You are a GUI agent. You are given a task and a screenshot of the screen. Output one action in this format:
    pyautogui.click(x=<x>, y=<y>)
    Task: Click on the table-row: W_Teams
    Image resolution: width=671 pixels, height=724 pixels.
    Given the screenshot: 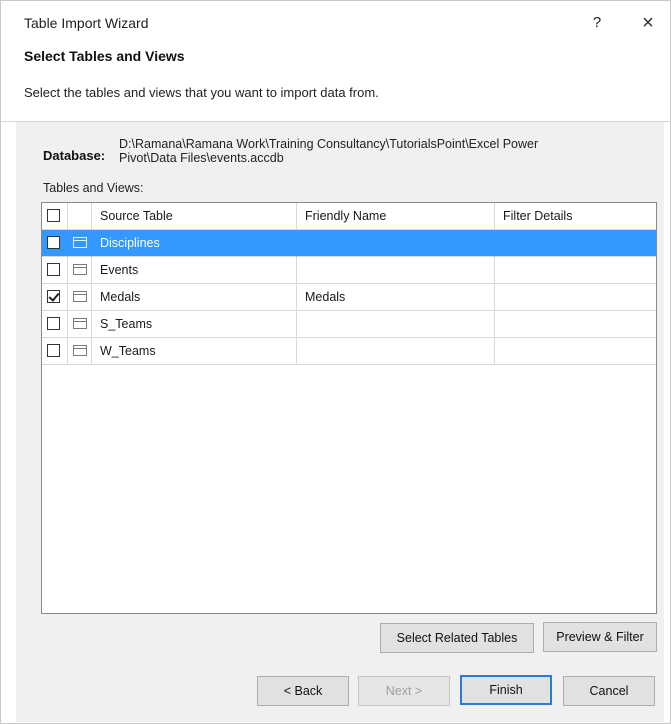 What is the action you would take?
    pyautogui.click(x=349, y=351)
    